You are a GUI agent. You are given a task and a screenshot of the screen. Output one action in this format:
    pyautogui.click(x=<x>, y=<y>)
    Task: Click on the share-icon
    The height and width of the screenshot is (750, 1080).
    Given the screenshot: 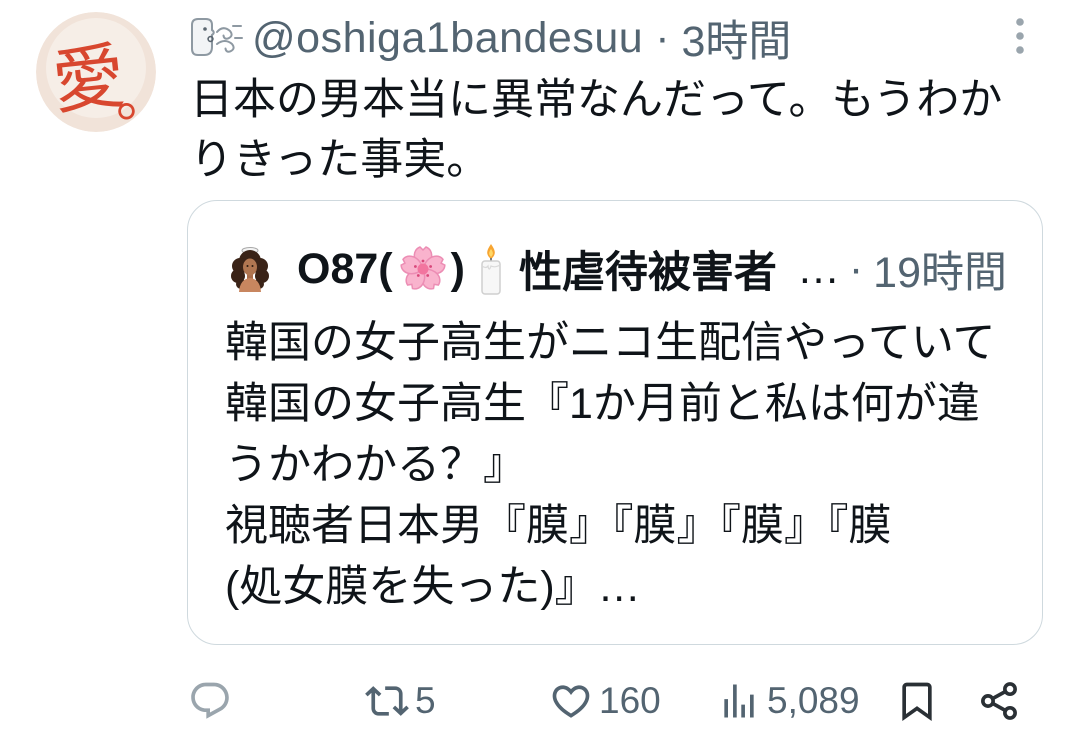 What is the action you would take?
    pyautogui.click(x=999, y=701)
    